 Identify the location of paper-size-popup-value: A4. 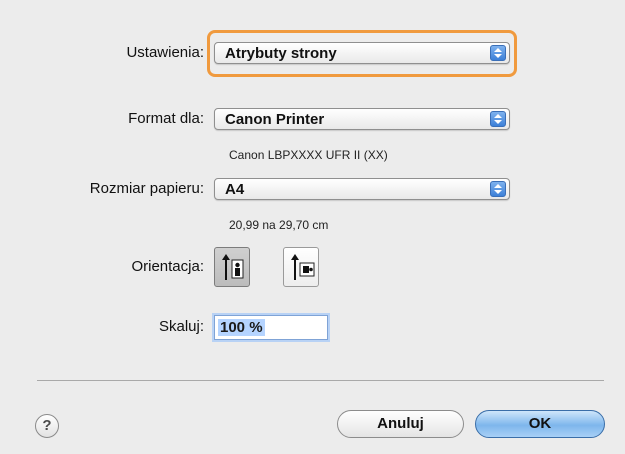
(235, 189).